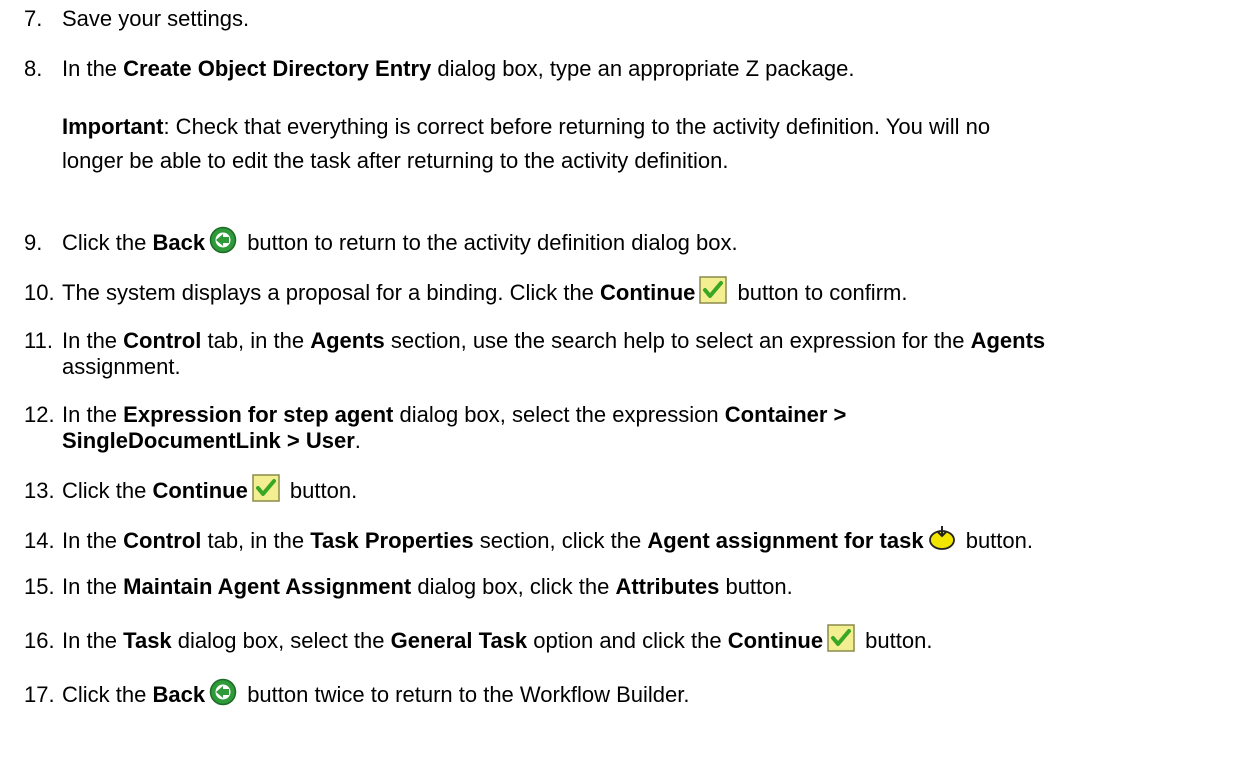 This screenshot has height=764, width=1260. Describe the element at coordinates (1008, 340) in the screenshot. I see `field-name: Agents` at that location.